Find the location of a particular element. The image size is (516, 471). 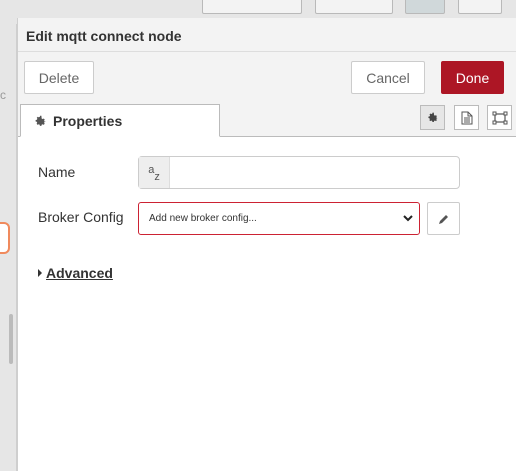

edit-broker-button is located at coordinates (443, 218).